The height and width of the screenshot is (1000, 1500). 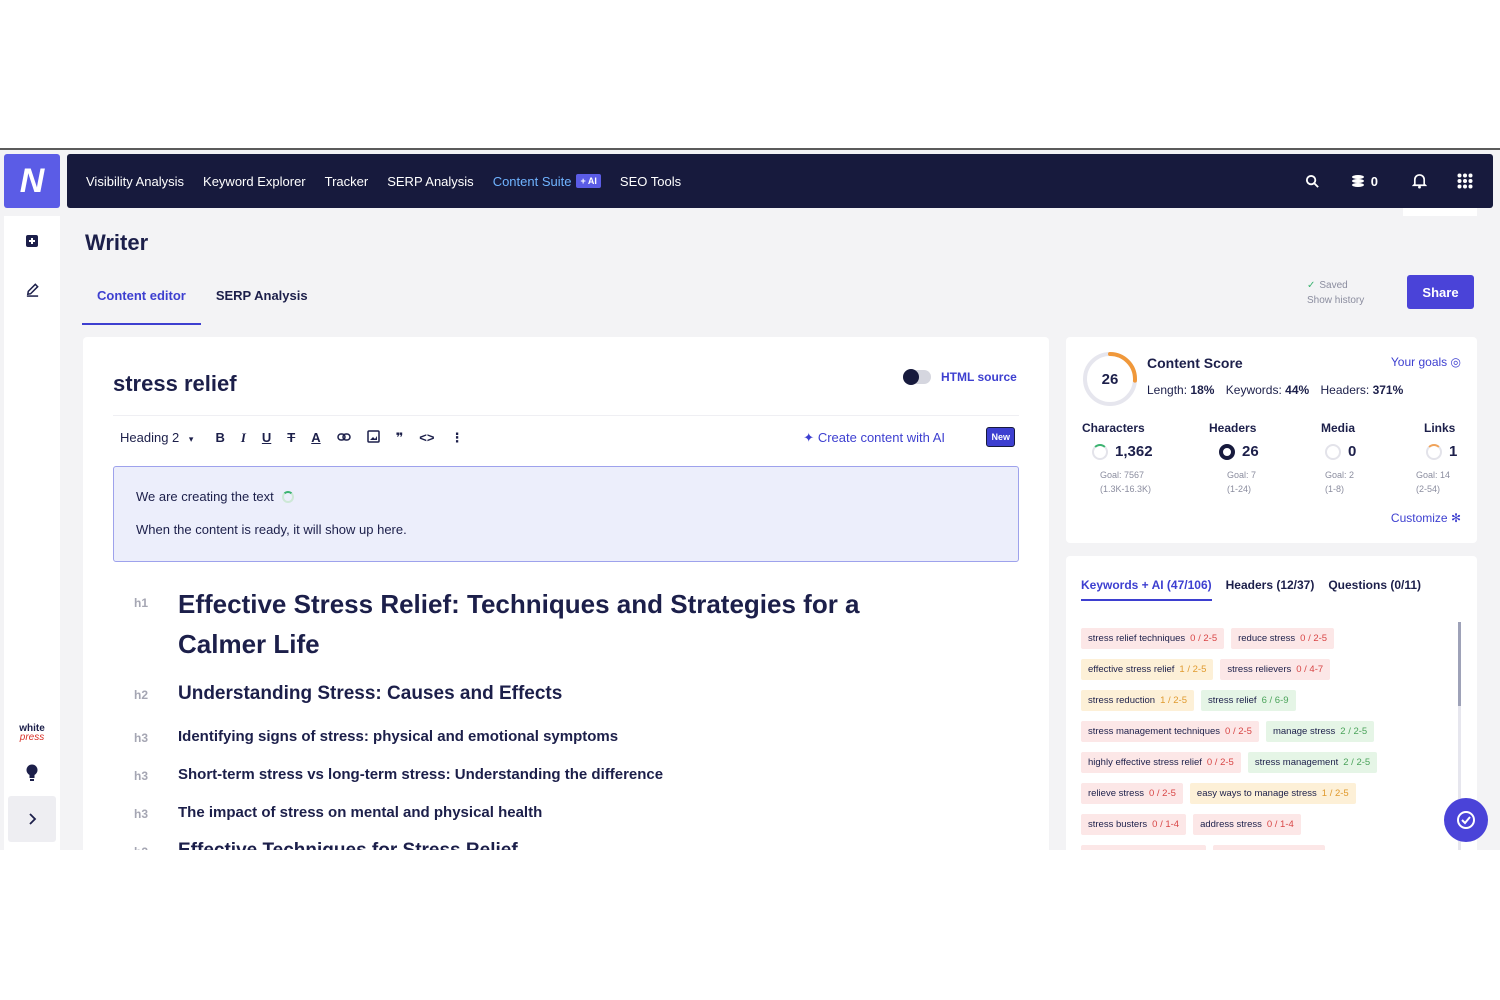 What do you see at coordinates (1440, 212) in the screenshot?
I see `nav-dropdown-edge` at bounding box center [1440, 212].